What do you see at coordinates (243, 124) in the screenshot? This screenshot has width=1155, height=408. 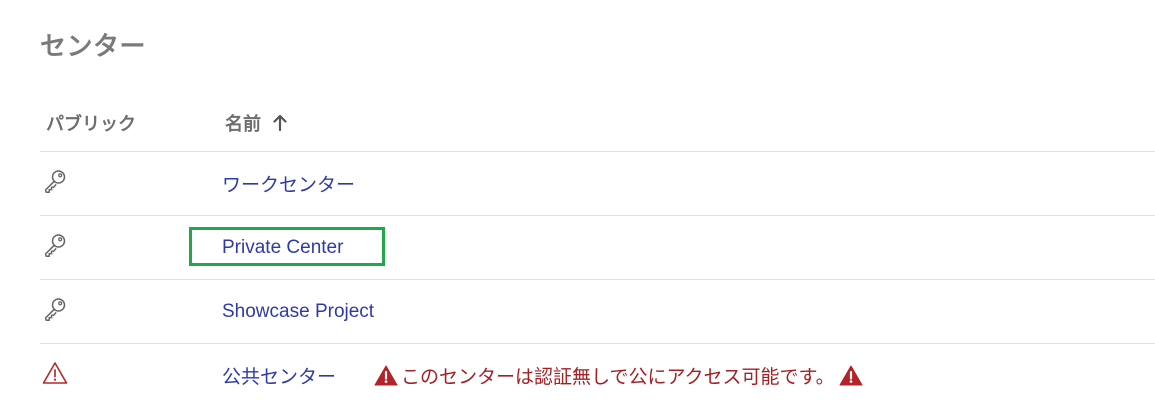 I see `header-name-label: 名前` at bounding box center [243, 124].